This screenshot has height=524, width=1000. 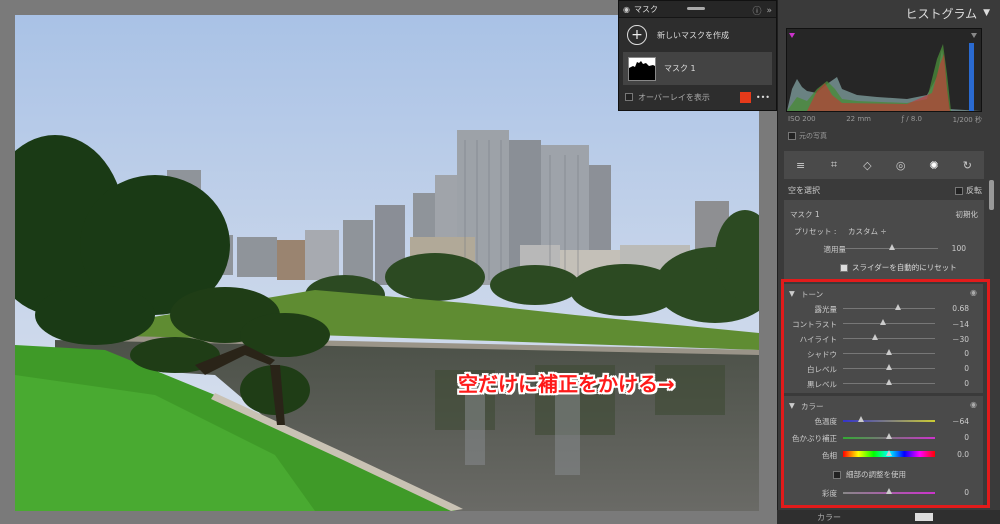 I want to click on overlay-label: オーバーレイを表示, so click(x=674, y=97).